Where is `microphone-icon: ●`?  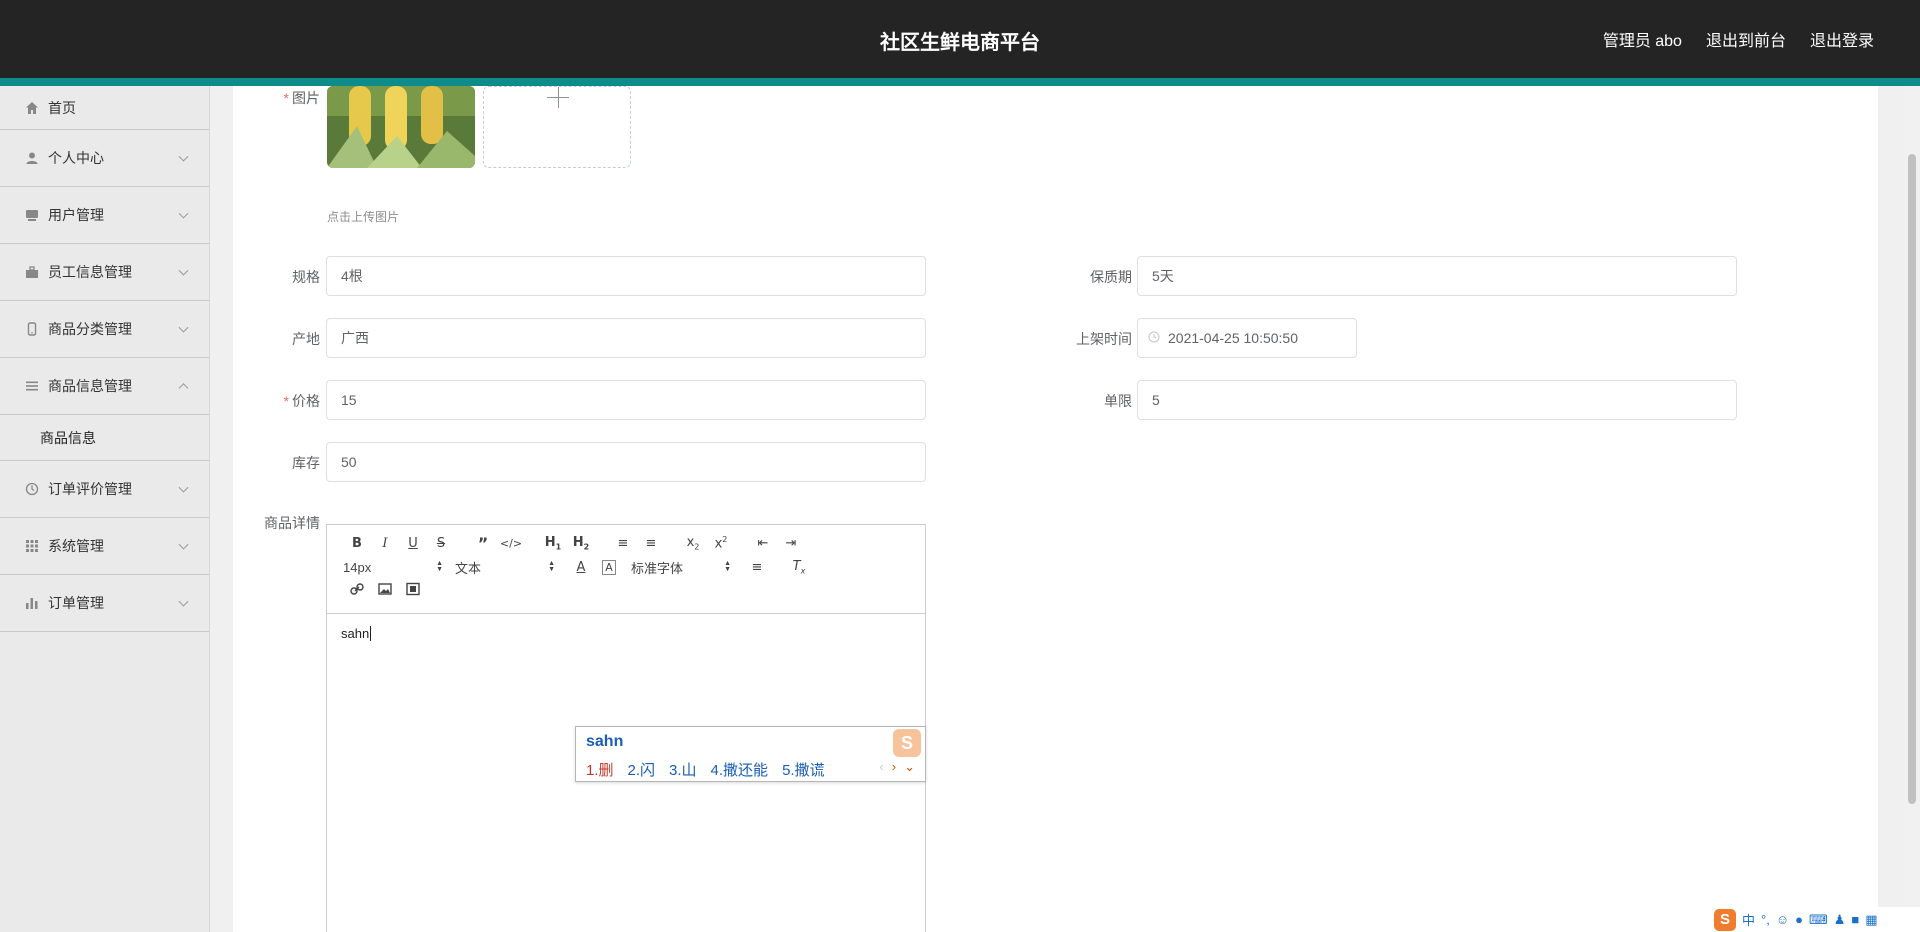 microphone-icon: ● is located at coordinates (1799, 919).